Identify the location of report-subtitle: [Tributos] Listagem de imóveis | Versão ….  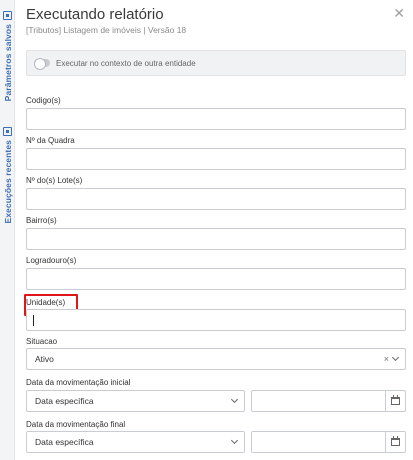
(106, 30).